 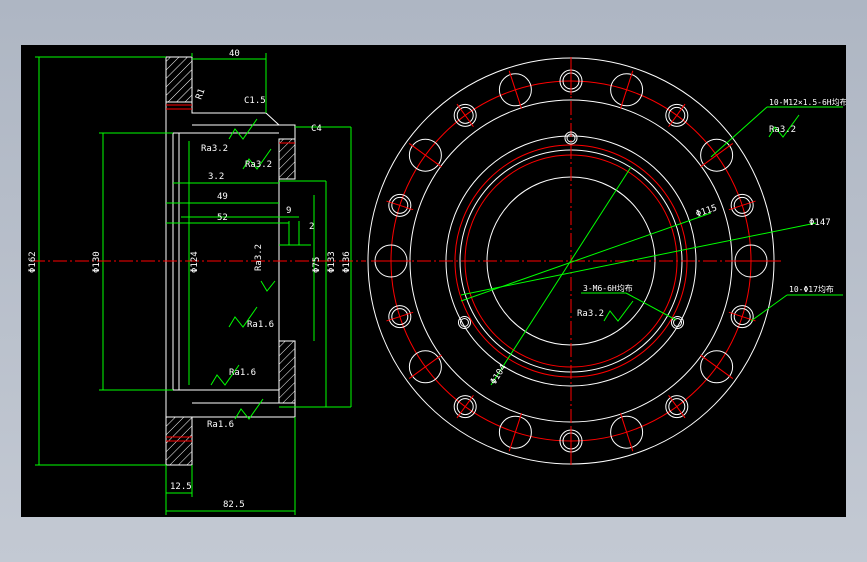 What do you see at coordinates (820, 223) in the screenshot?
I see `dim-phi-147: Φ147` at bounding box center [820, 223].